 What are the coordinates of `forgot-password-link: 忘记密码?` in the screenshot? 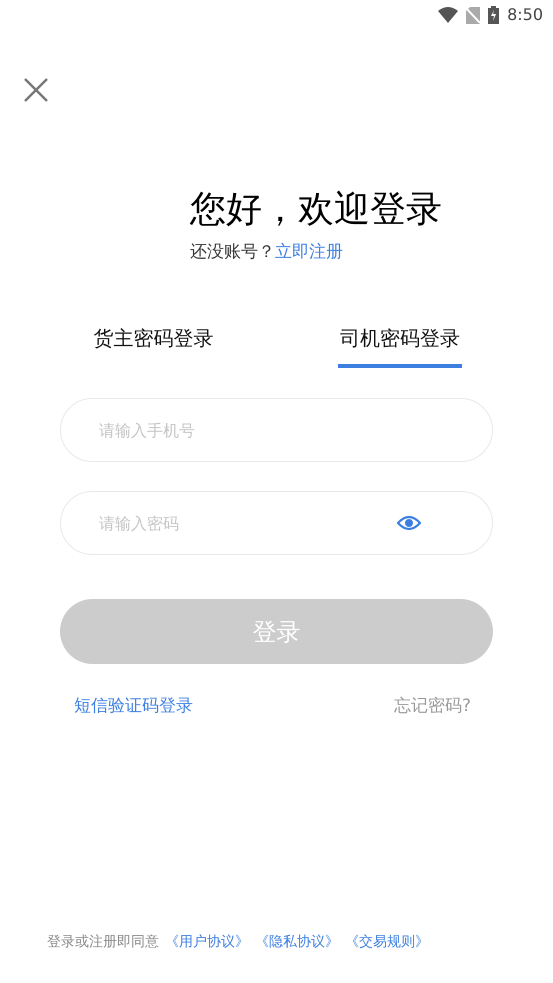 It's located at (432, 707).